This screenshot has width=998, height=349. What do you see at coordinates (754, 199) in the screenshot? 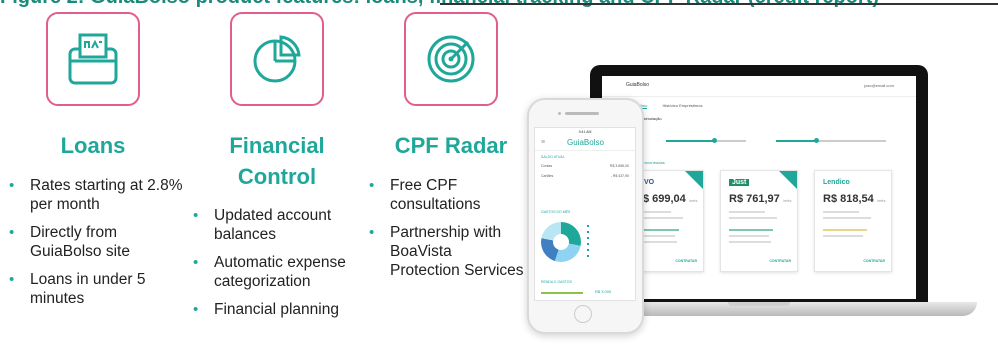
I see `offer-amount-value: R$ 761,97` at bounding box center [754, 199].